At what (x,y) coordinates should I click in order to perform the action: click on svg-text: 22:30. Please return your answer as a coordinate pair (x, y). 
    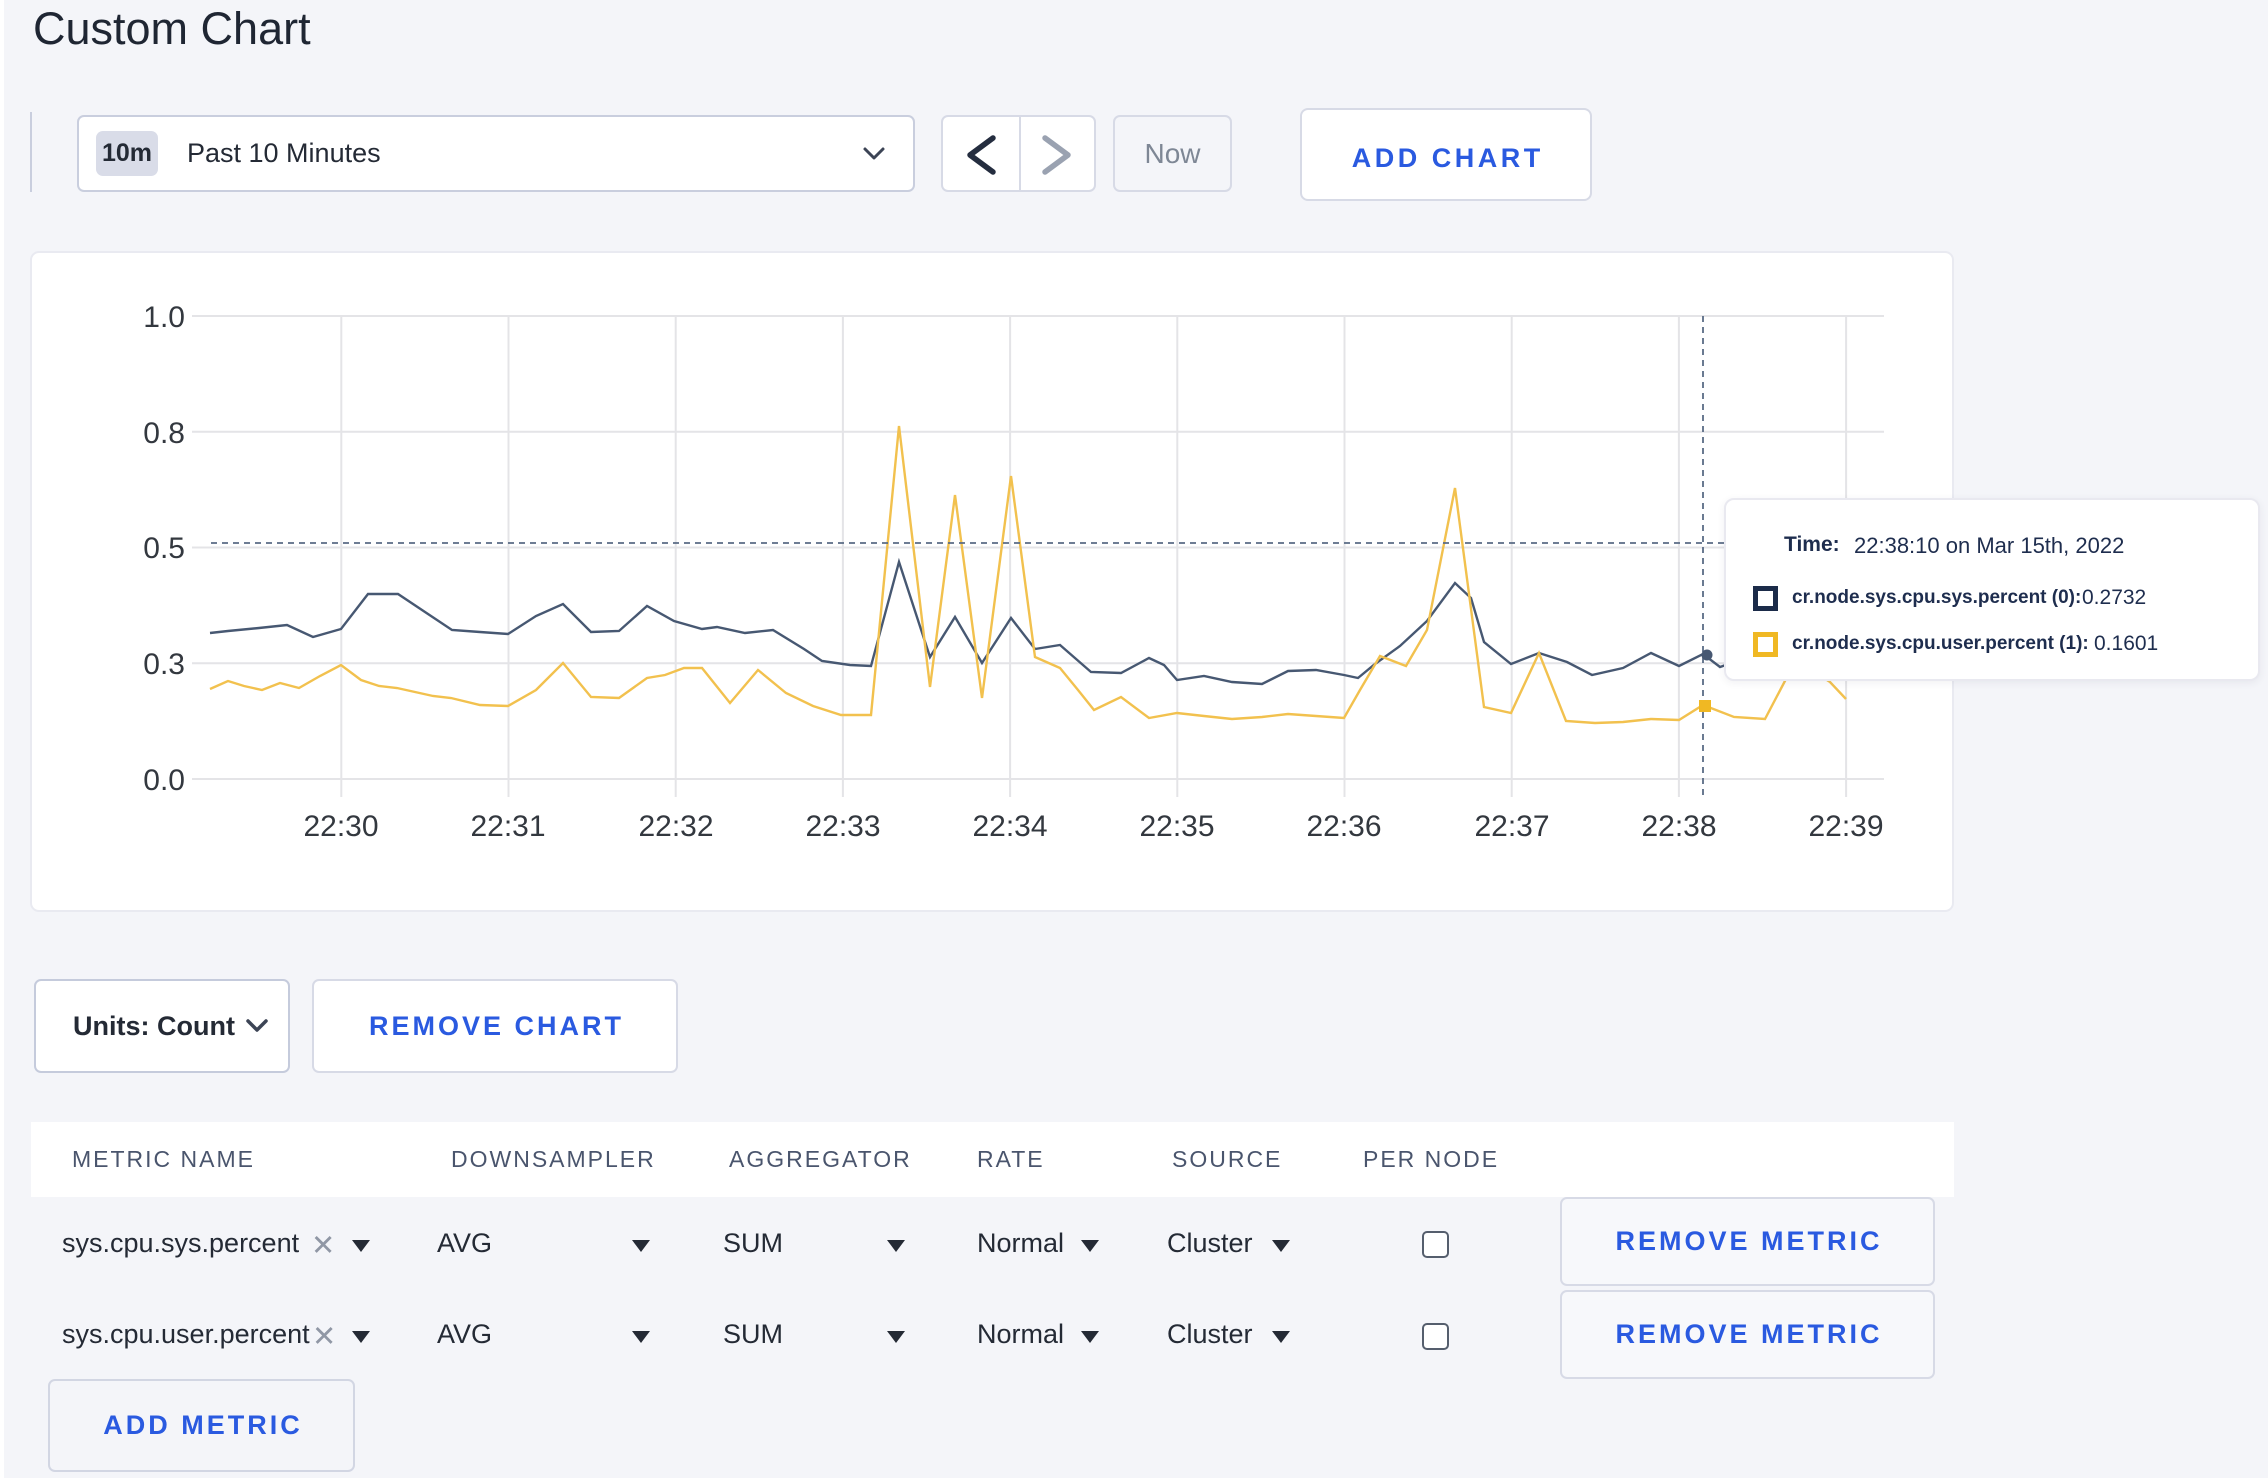
    Looking at the image, I should click on (340, 826).